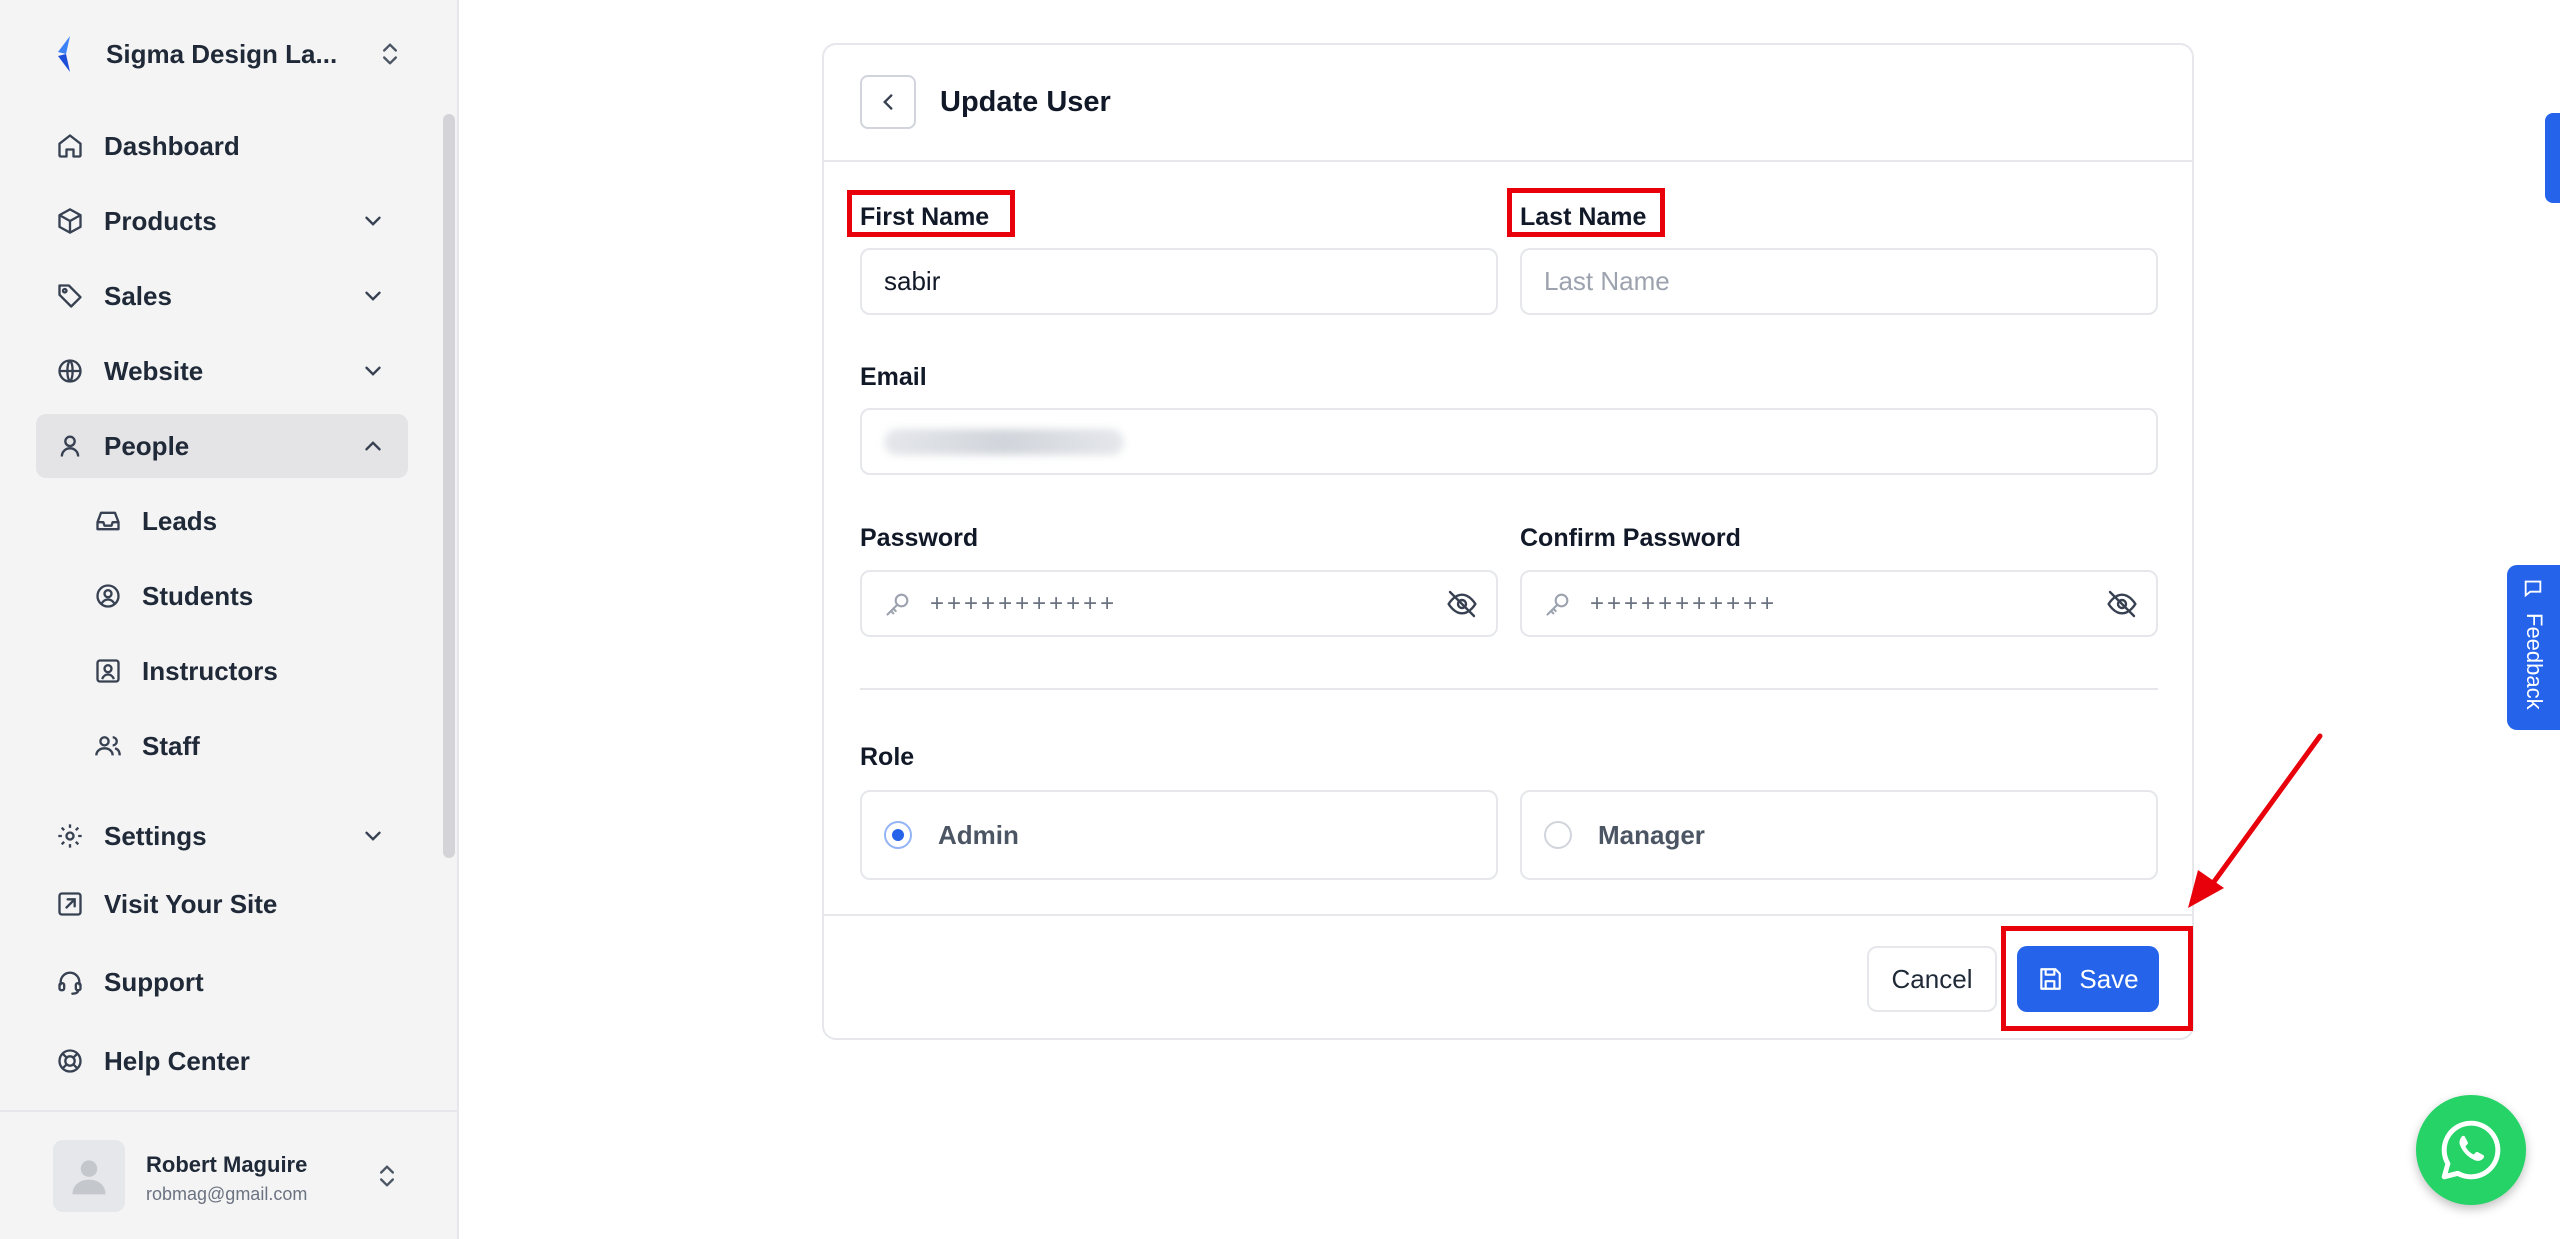 This screenshot has width=2560, height=1239. Describe the element at coordinates (2051, 979) in the screenshot. I see `floppy-disk-icon` at that location.